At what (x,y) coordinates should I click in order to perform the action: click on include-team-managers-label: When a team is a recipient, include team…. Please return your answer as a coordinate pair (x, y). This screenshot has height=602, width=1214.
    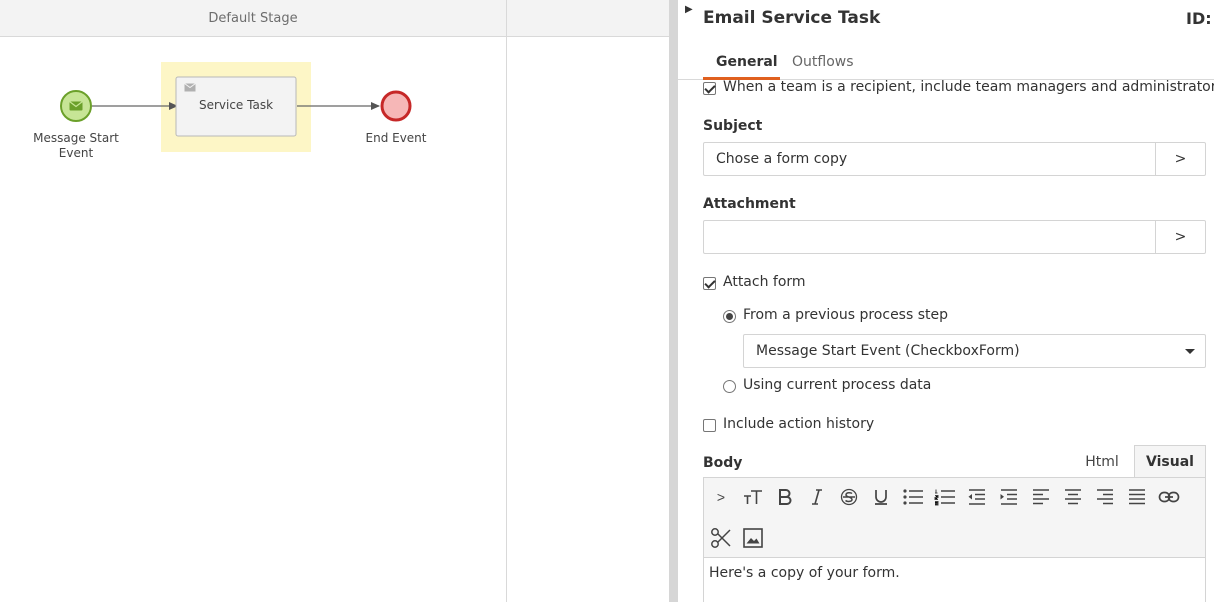
    Looking at the image, I should click on (968, 87).